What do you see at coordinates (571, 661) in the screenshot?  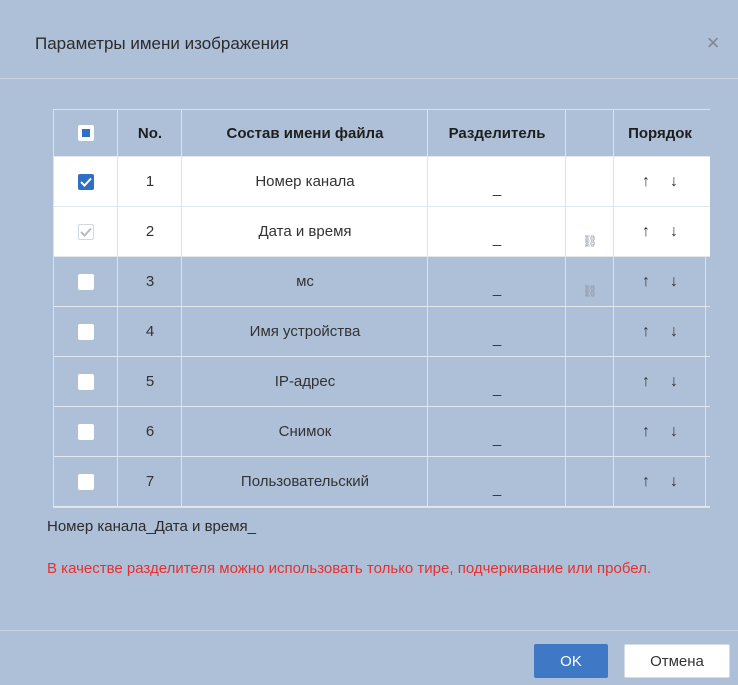 I see `ok-button: OK` at bounding box center [571, 661].